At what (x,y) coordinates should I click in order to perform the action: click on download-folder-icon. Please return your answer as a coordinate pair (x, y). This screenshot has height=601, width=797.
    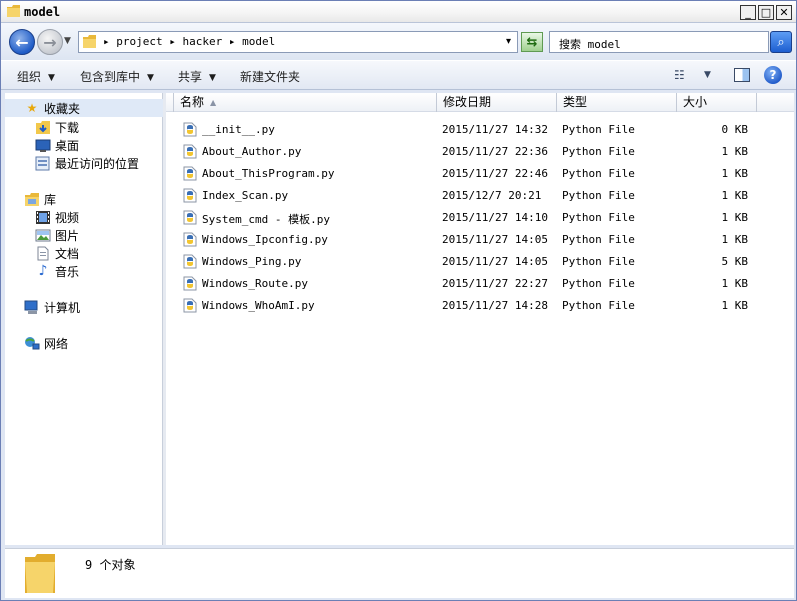
    Looking at the image, I should click on (43, 127).